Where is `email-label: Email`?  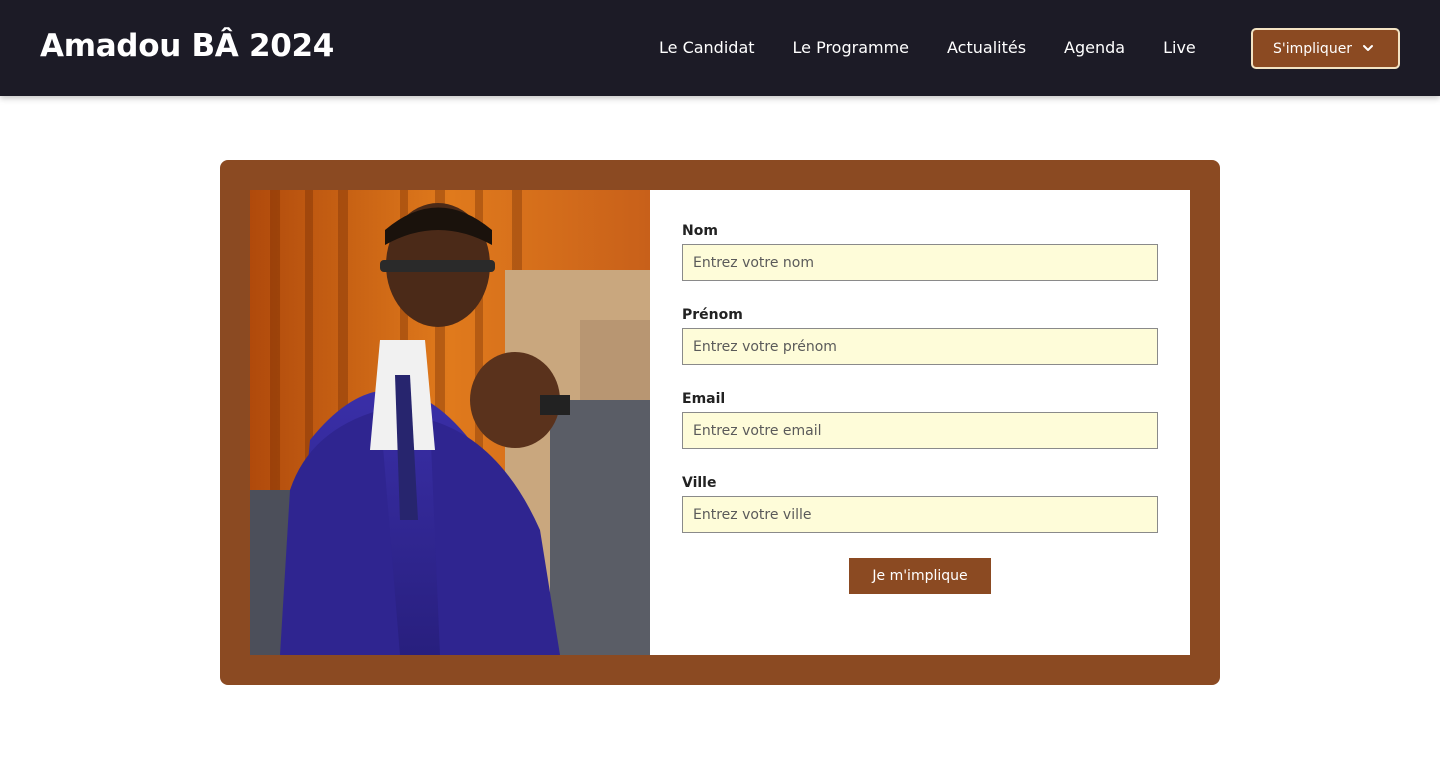
email-label: Email is located at coordinates (704, 399).